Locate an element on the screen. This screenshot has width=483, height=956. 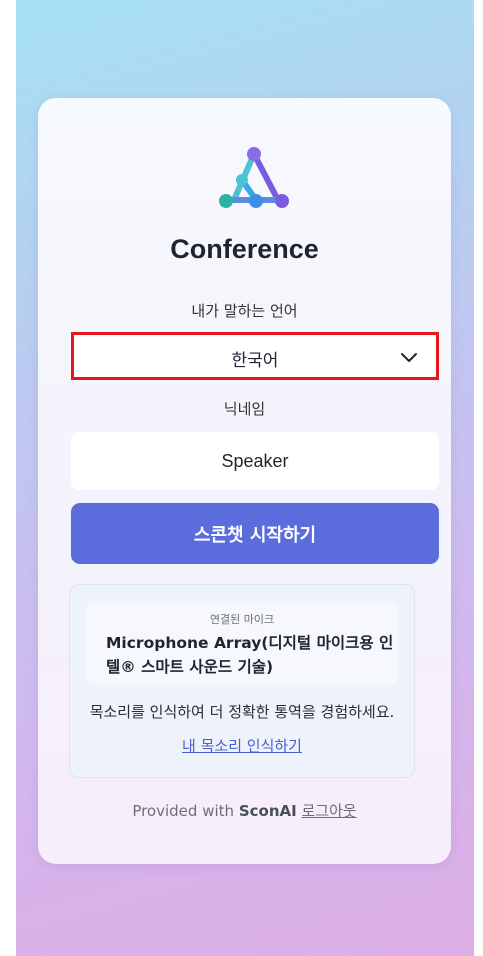
footer: Provided with SconAI 로그아웃 is located at coordinates (244, 810).